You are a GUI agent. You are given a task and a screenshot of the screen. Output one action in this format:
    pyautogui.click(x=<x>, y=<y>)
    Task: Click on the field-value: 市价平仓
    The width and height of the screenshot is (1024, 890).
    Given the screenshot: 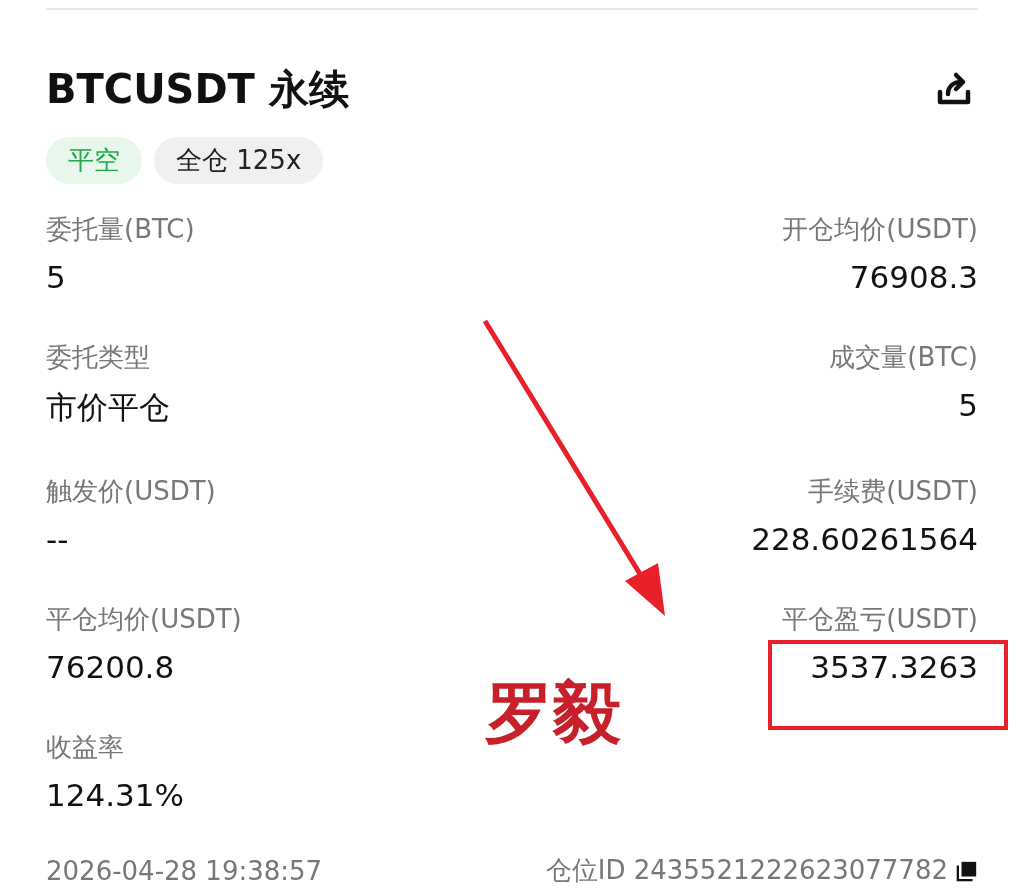 What is the action you would take?
    pyautogui.click(x=108, y=407)
    